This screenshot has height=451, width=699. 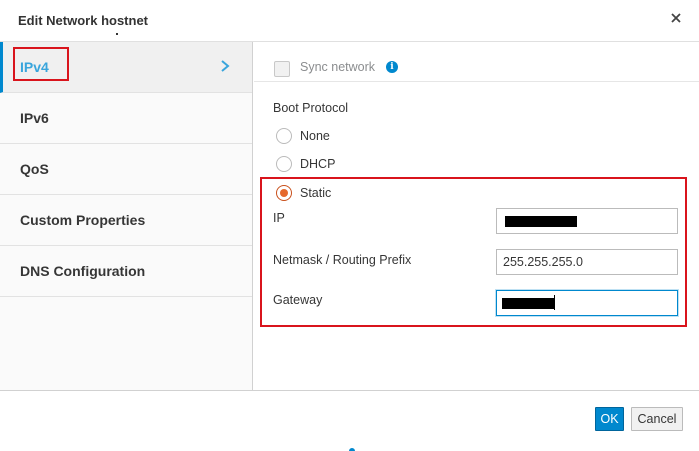 I want to click on sync-network-checkbox, so click(x=282, y=69).